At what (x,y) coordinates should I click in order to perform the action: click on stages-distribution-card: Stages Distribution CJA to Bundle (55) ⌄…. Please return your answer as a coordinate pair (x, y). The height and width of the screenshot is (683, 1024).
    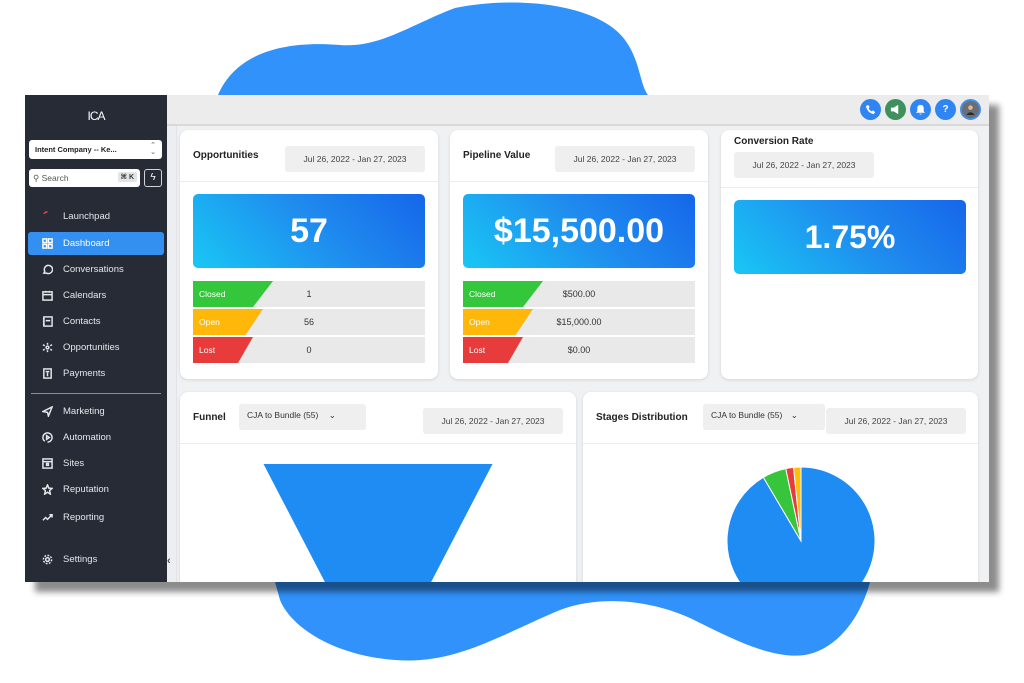
    Looking at the image, I should click on (780, 487).